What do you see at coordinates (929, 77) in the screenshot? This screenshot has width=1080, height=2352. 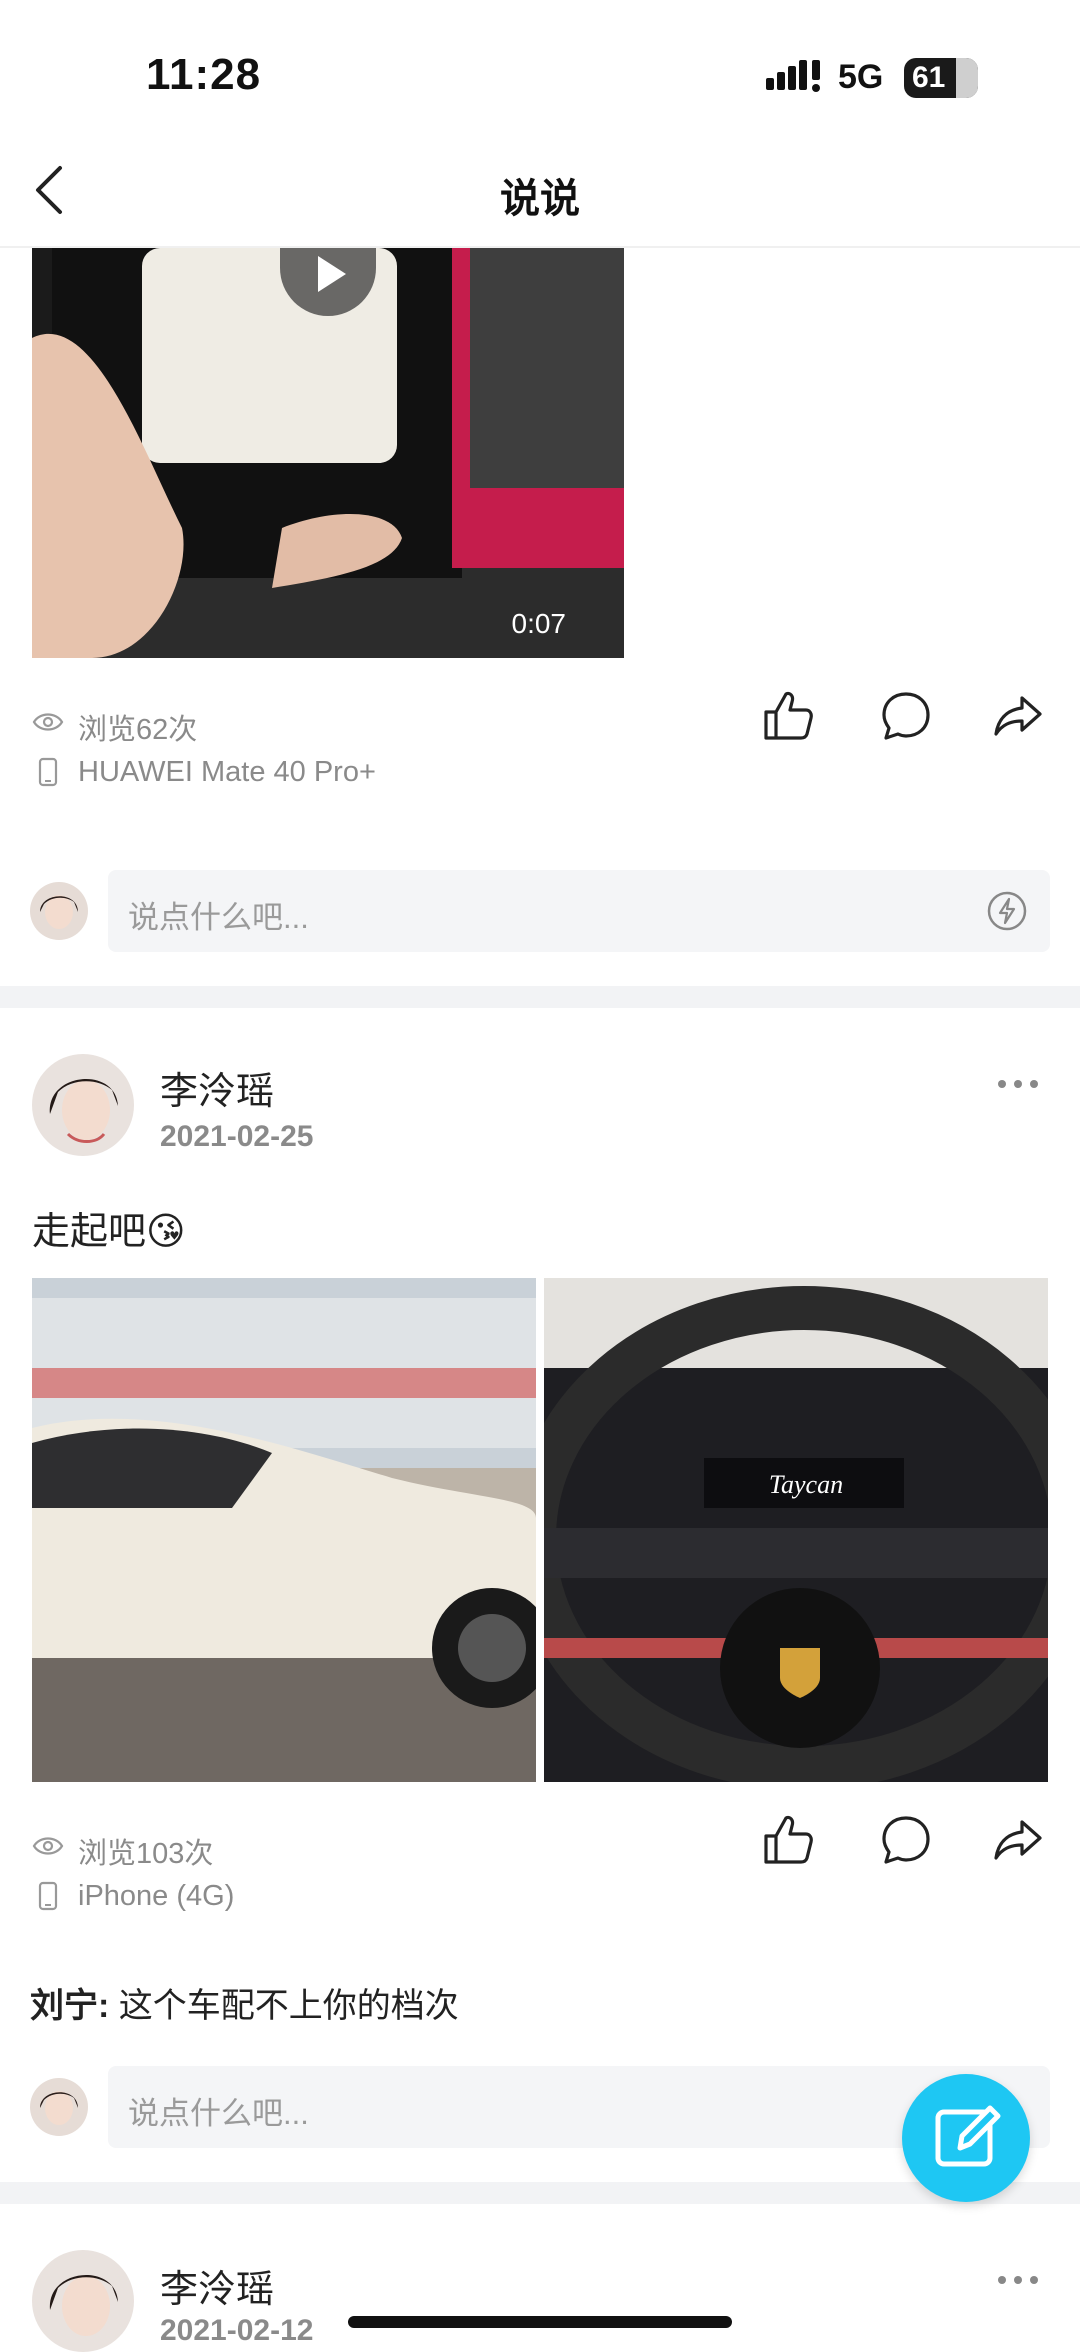 I see `battery-level: 61` at bounding box center [929, 77].